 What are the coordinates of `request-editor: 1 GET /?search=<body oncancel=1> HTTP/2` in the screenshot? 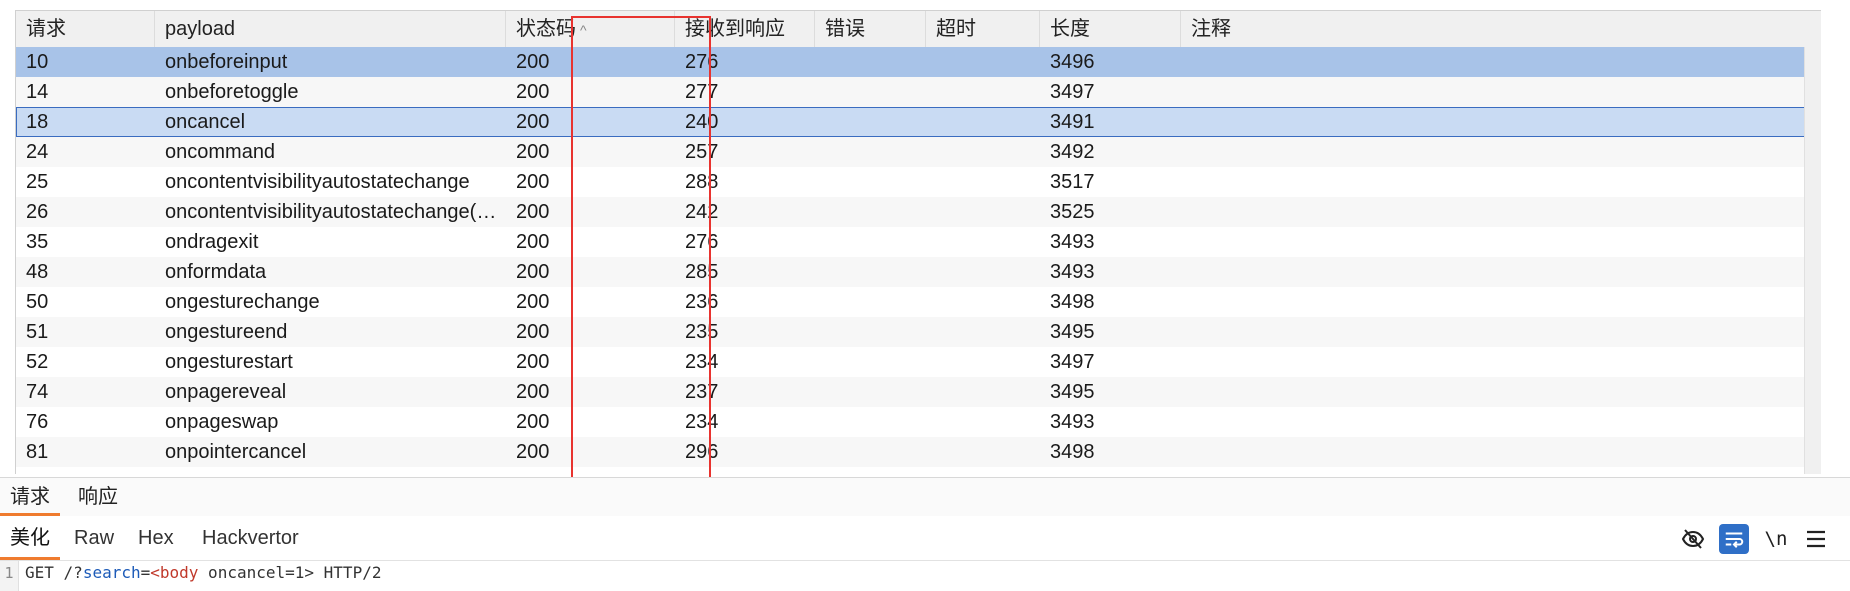 It's located at (925, 576).